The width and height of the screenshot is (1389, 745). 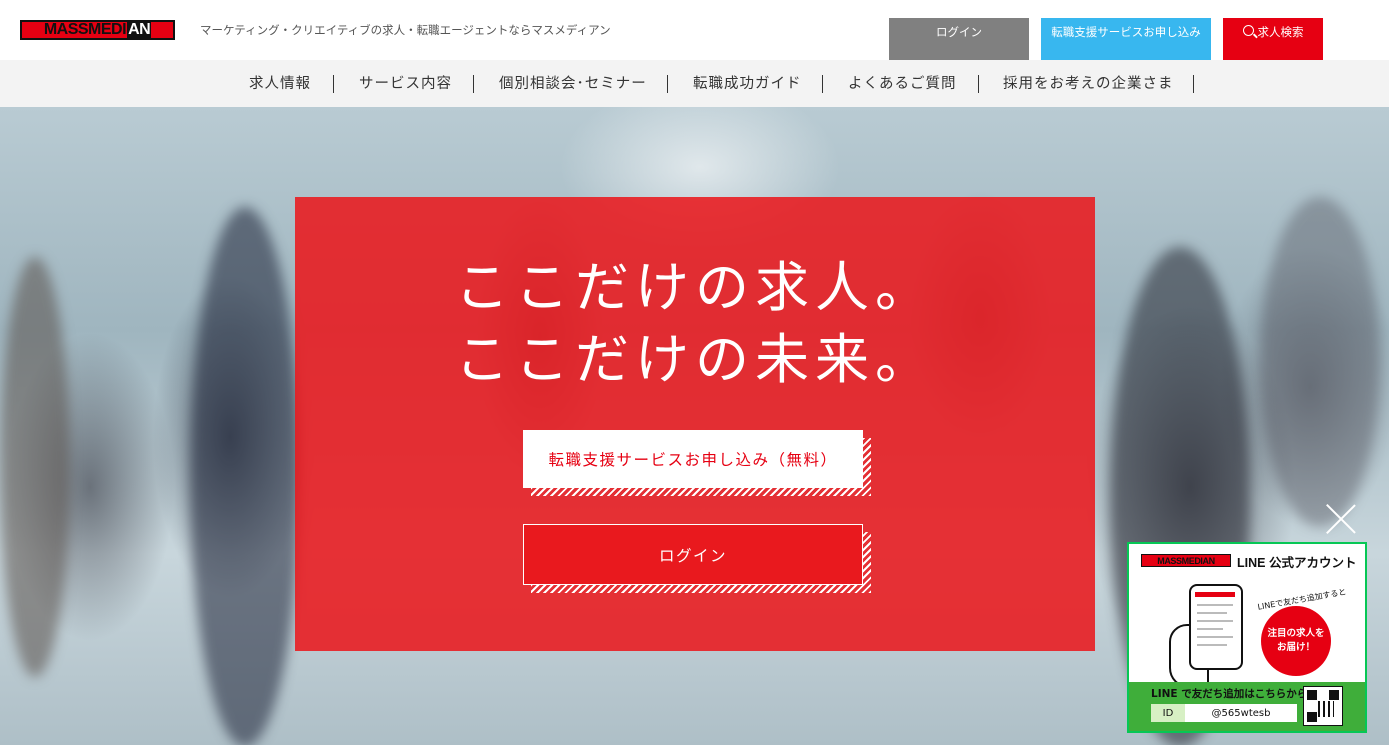 What do you see at coordinates (139, 29) in the screenshot?
I see `logo-text-an: AN` at bounding box center [139, 29].